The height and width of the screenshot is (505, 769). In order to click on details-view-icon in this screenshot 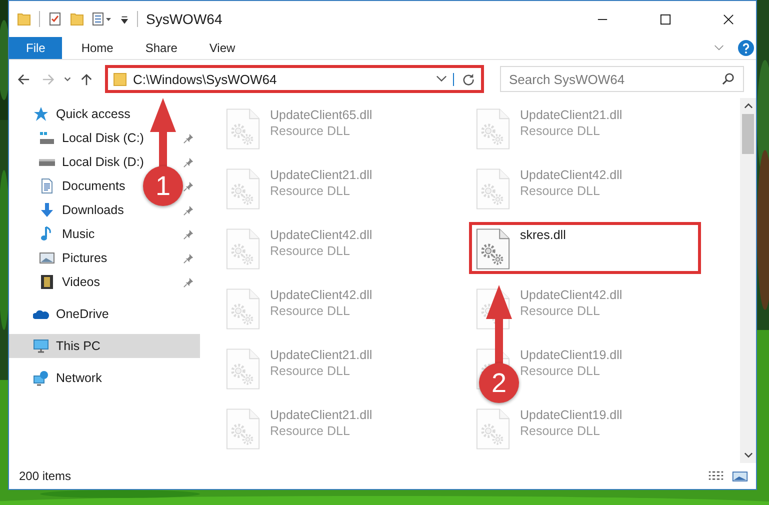, I will do `click(716, 476)`.